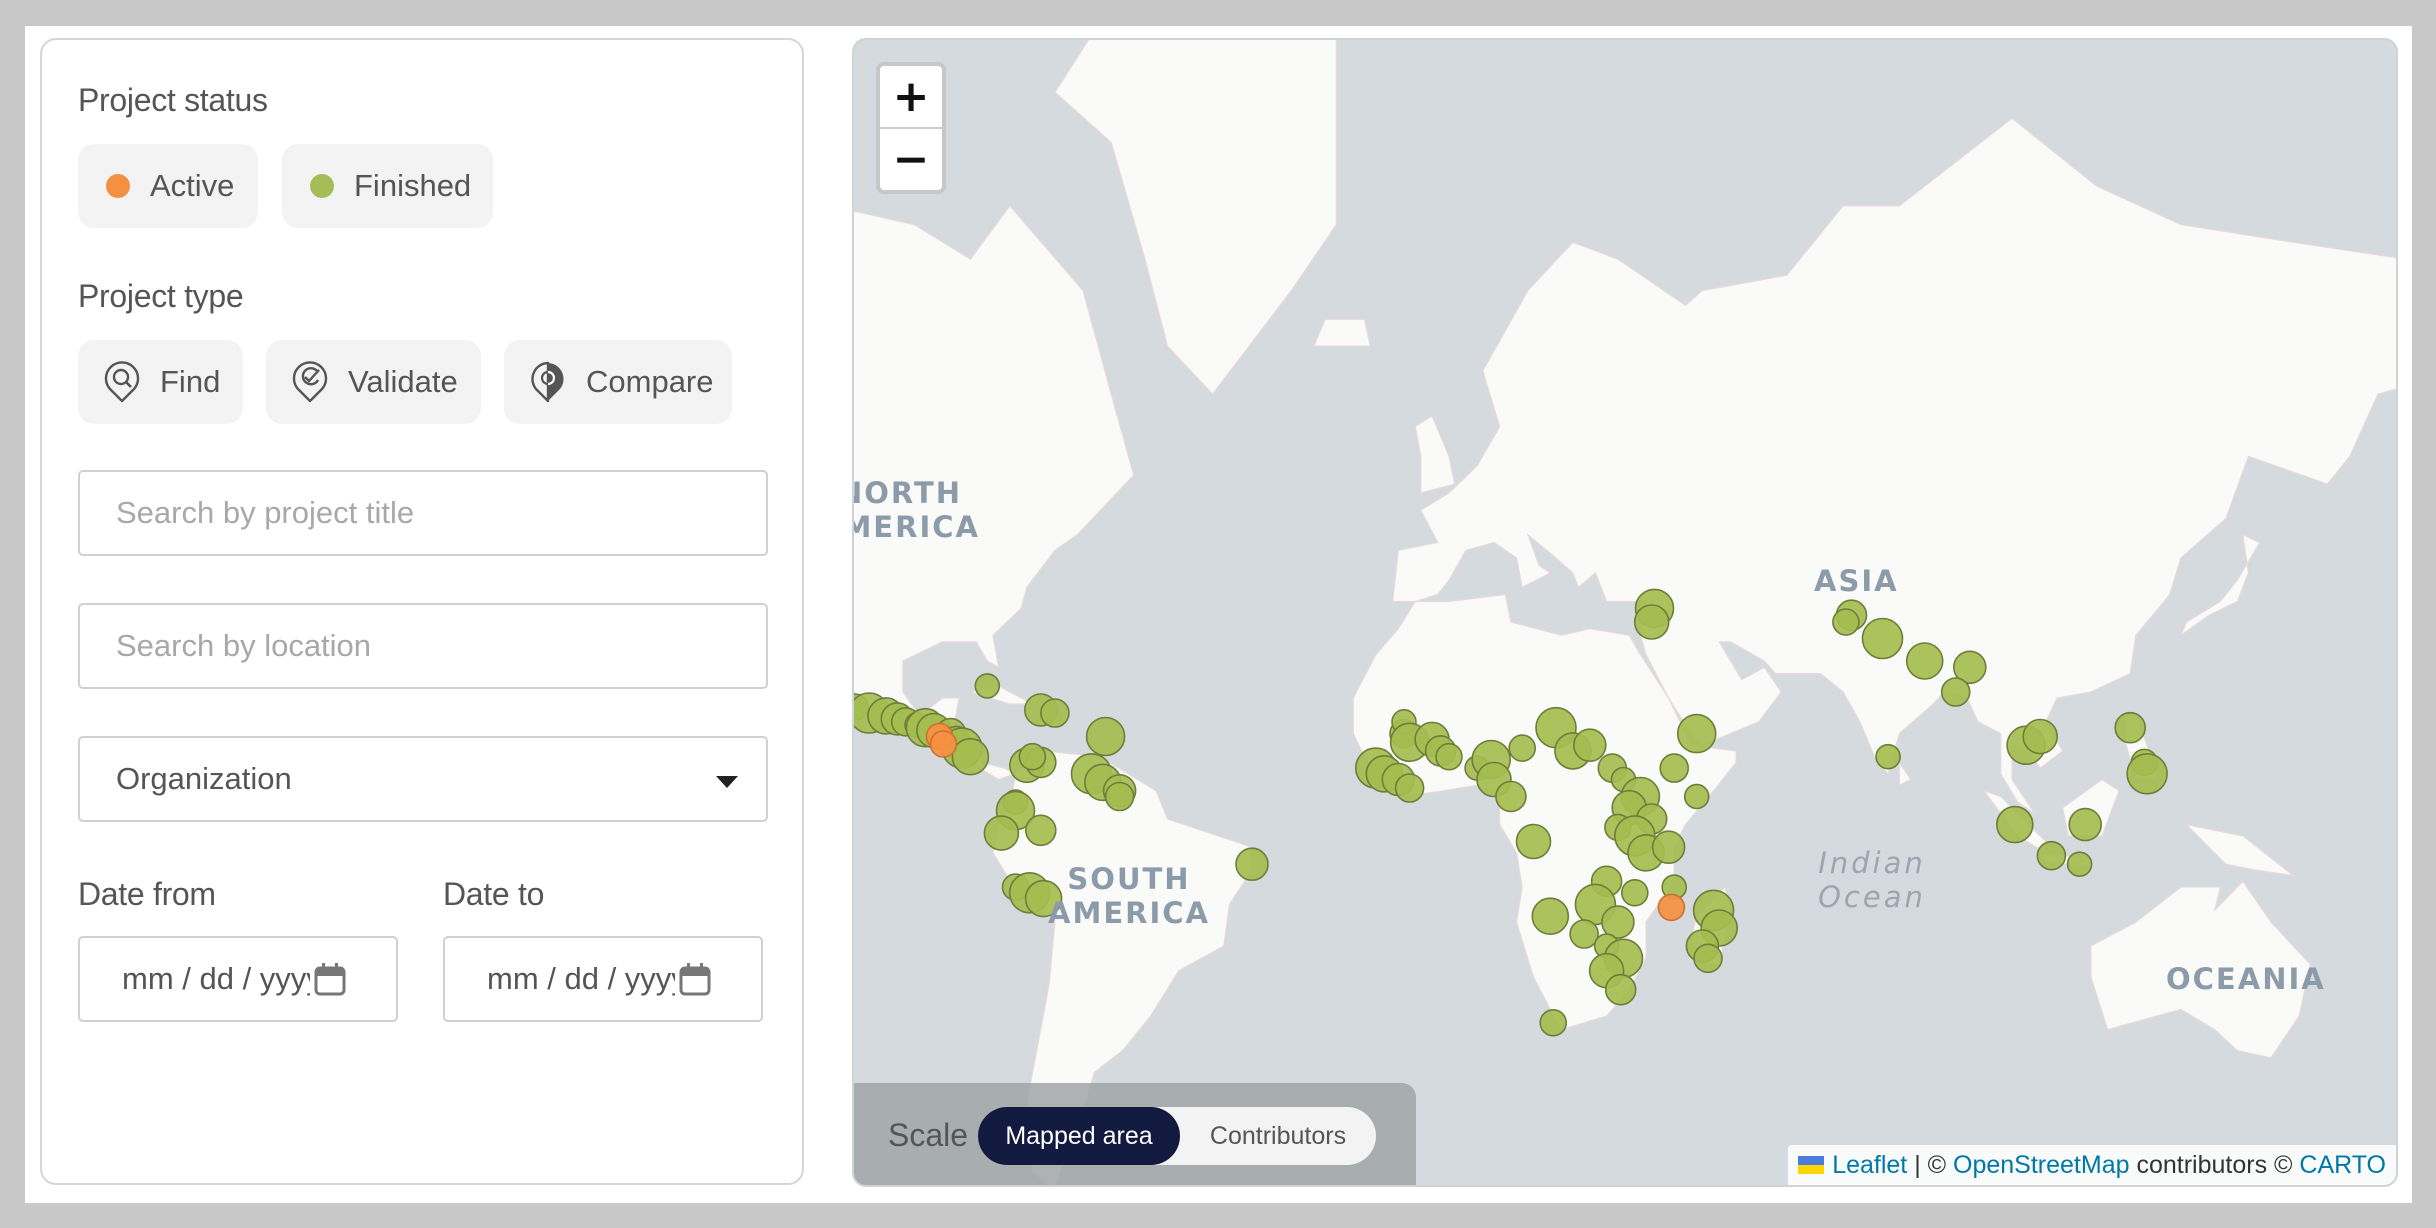  What do you see at coordinates (2342, 1165) in the screenshot?
I see `carto-link: CARTO` at bounding box center [2342, 1165].